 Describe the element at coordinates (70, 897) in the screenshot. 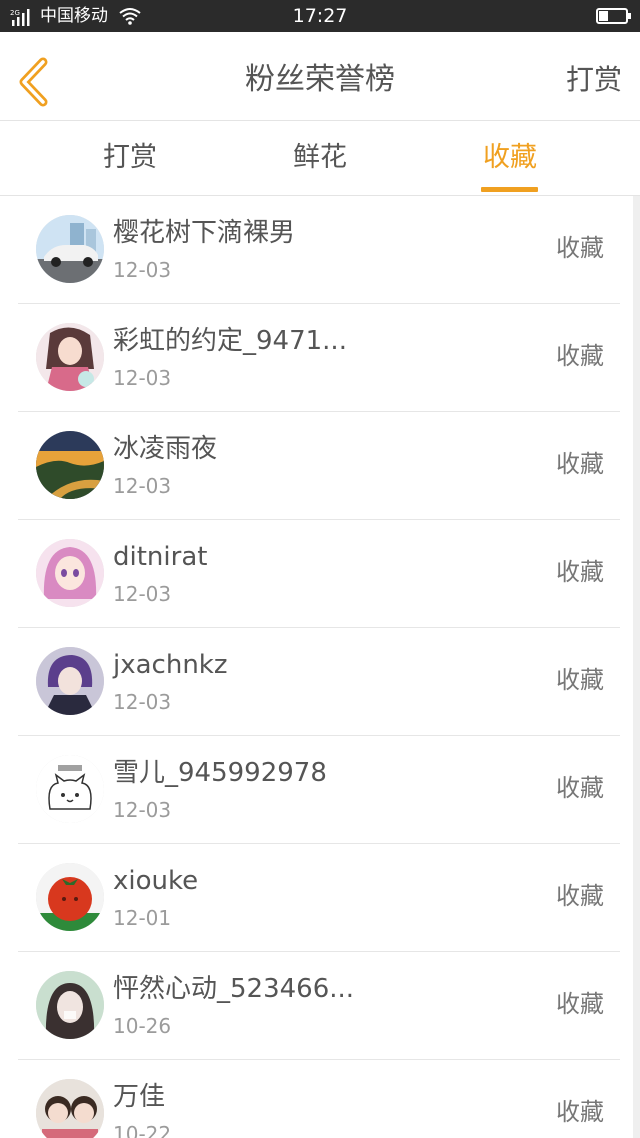

I see `tomato-avatar` at that location.